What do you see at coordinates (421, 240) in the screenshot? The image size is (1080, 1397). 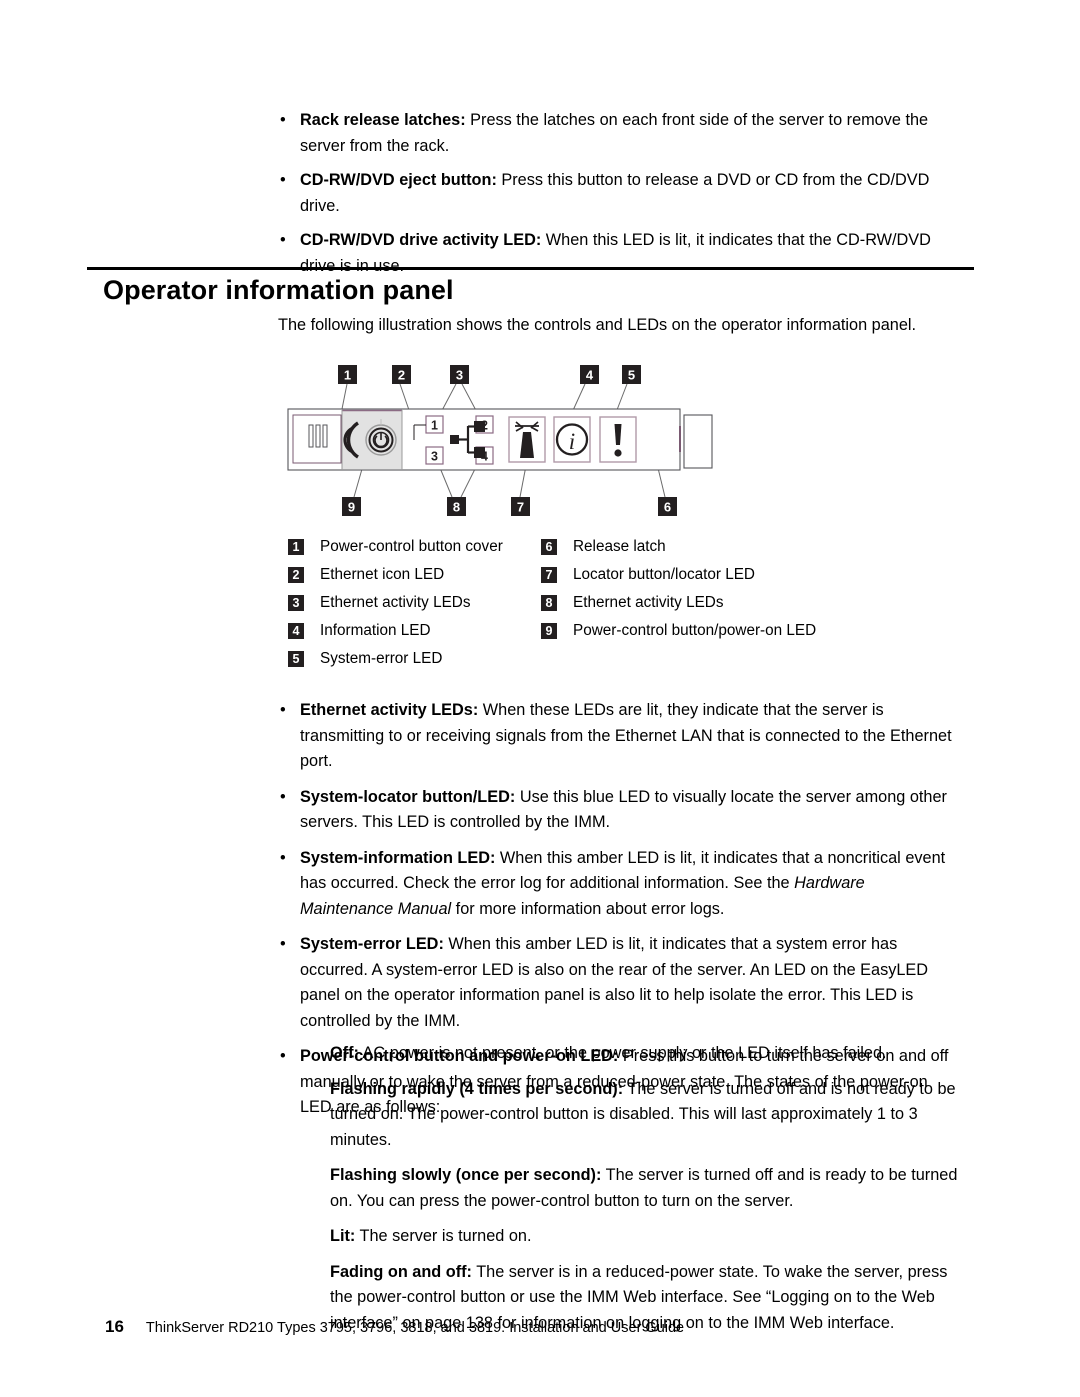 I see `bullet-term: CD-RW/DVD drive activity LED:` at bounding box center [421, 240].